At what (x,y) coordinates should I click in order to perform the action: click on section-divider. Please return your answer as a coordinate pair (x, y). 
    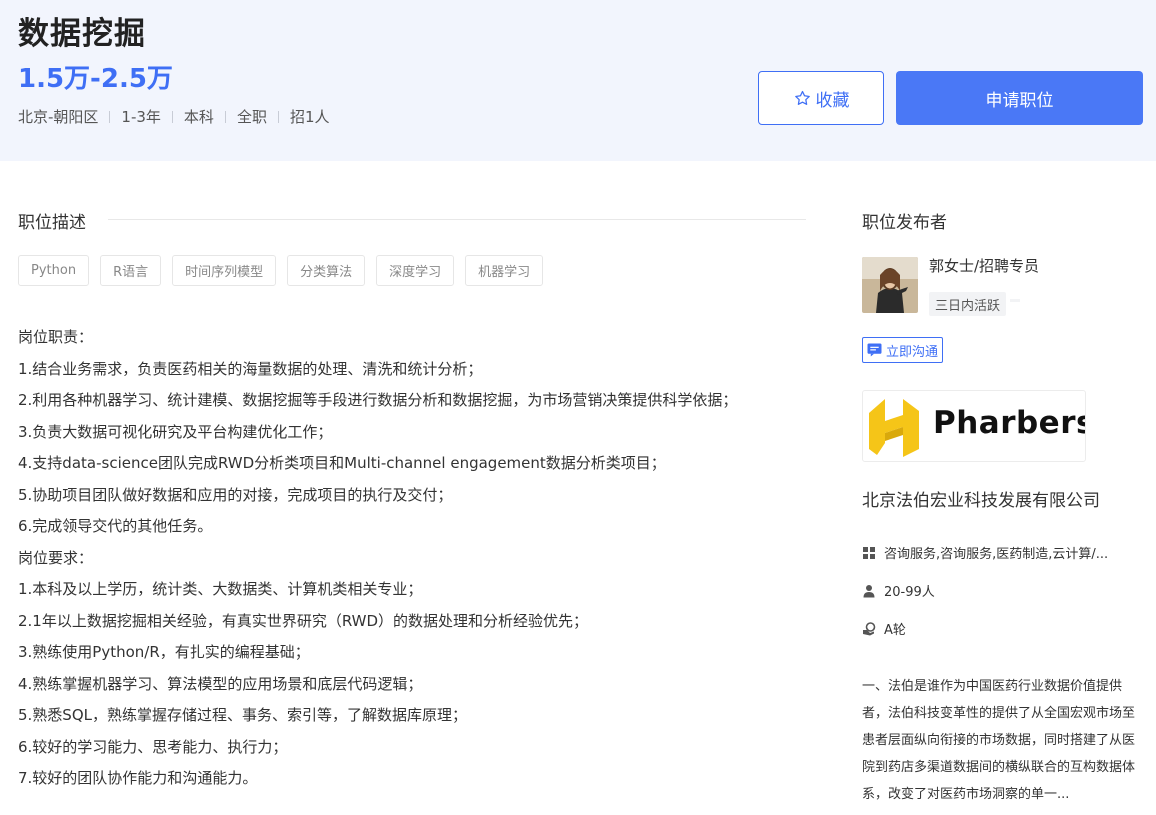
    Looking at the image, I should click on (457, 219).